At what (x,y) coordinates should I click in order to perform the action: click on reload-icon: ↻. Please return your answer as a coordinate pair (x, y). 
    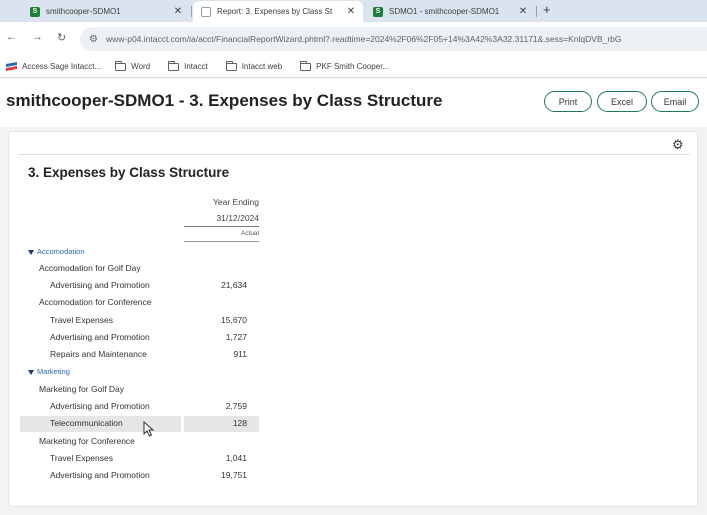
    Looking at the image, I should click on (61, 37).